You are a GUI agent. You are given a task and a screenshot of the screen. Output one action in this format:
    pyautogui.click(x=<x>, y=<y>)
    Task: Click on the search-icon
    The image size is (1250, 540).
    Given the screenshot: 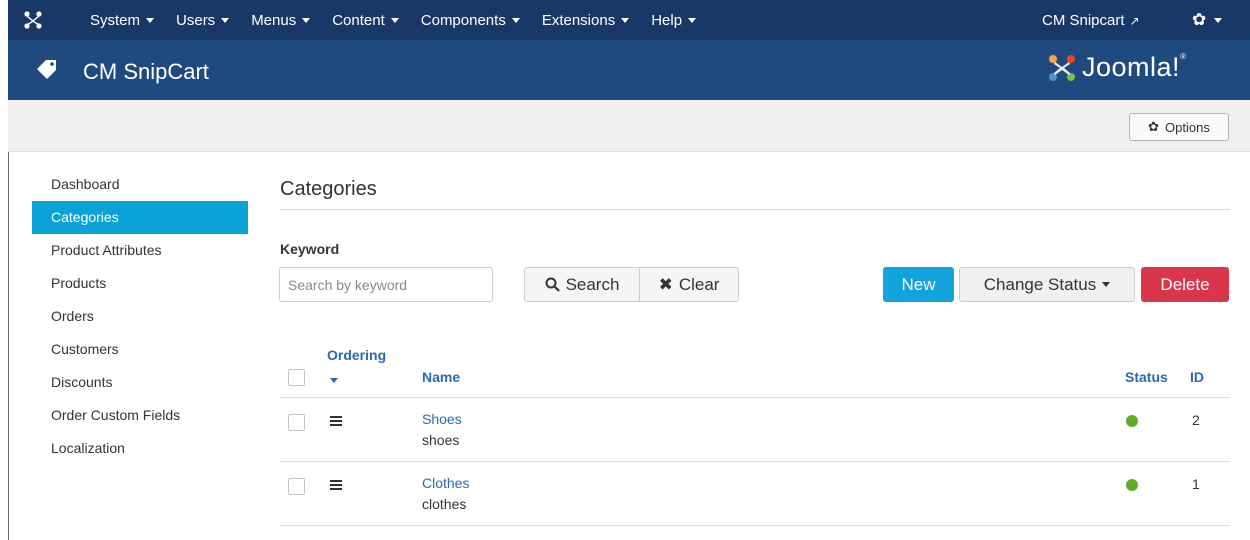 What is the action you would take?
    pyautogui.click(x=552, y=284)
    